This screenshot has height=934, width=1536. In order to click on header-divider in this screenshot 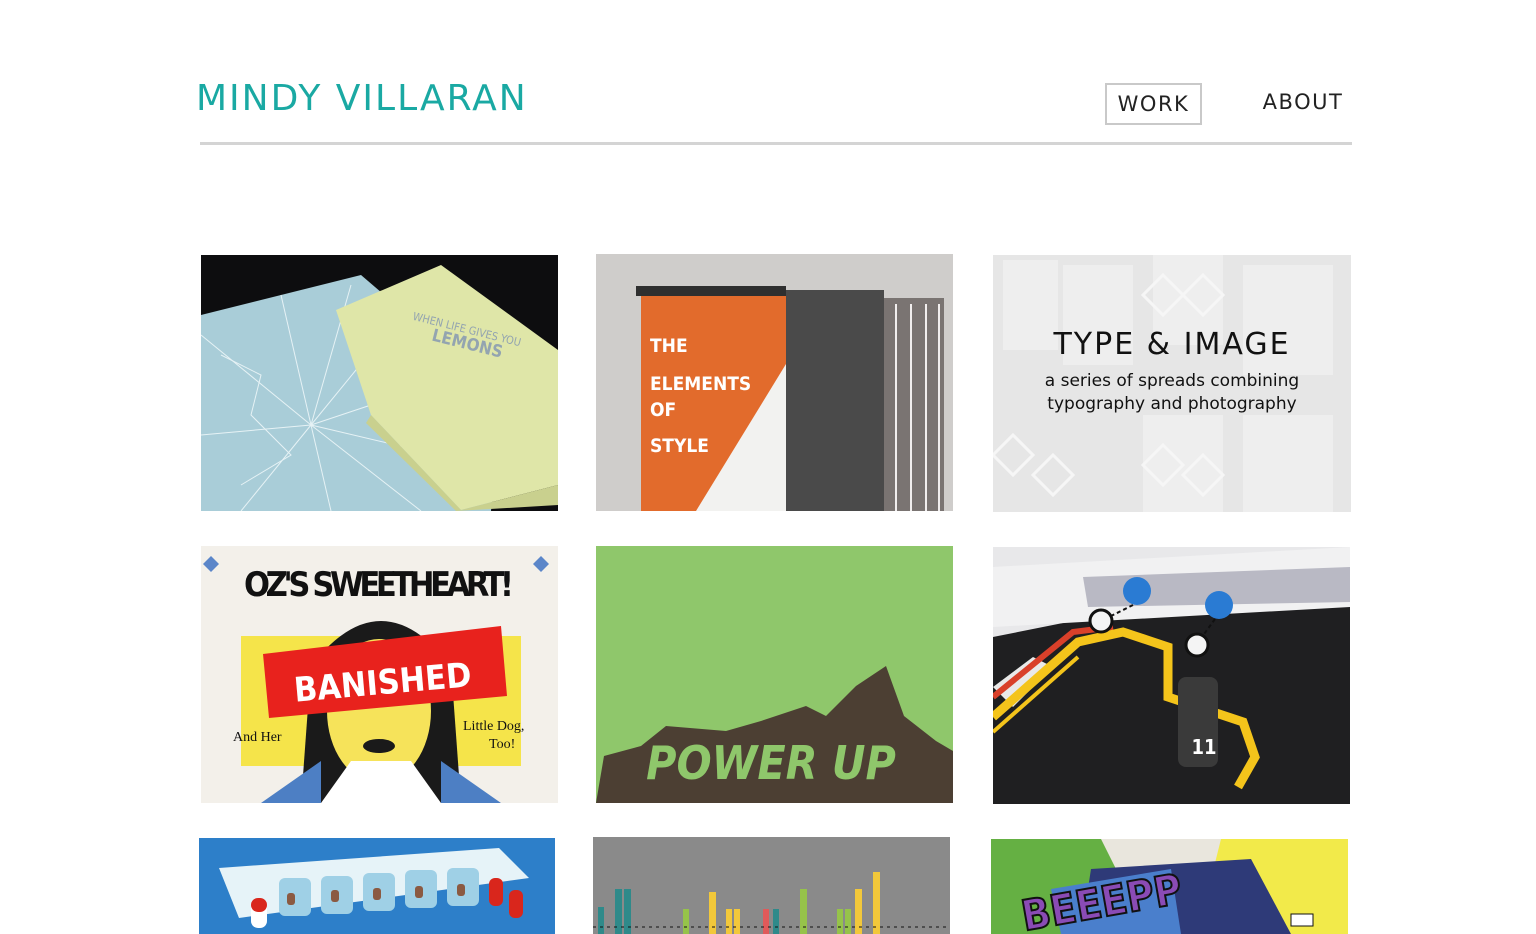, I will do `click(776, 143)`.